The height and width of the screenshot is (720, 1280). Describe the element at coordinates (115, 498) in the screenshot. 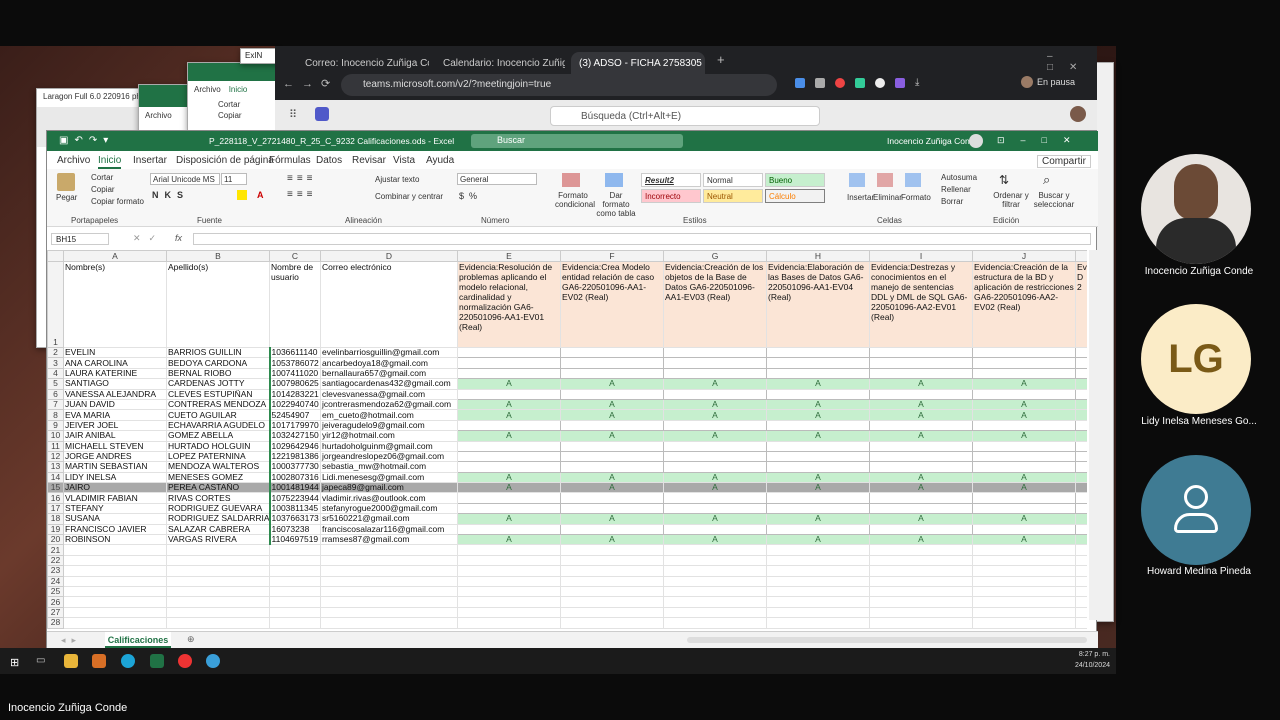

I see `cell-a: VLADIMIR FABIAN` at that location.